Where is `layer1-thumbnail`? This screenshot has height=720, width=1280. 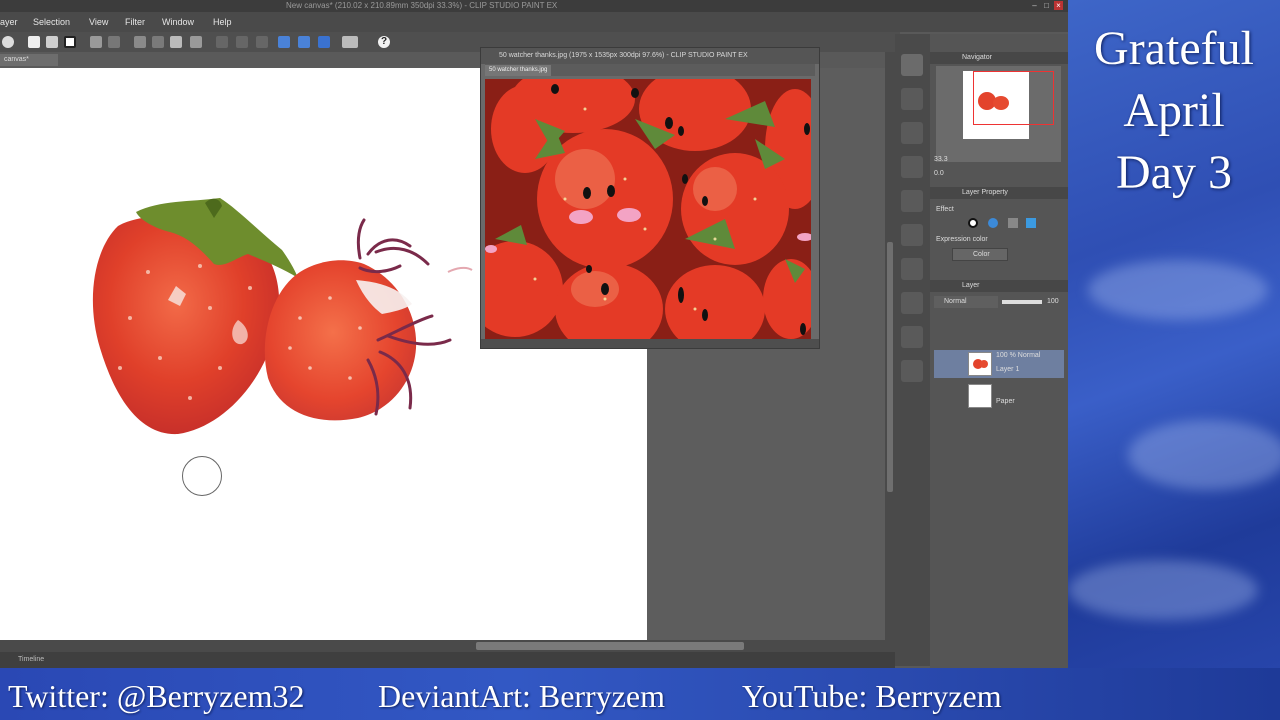
layer1-thumbnail is located at coordinates (980, 364).